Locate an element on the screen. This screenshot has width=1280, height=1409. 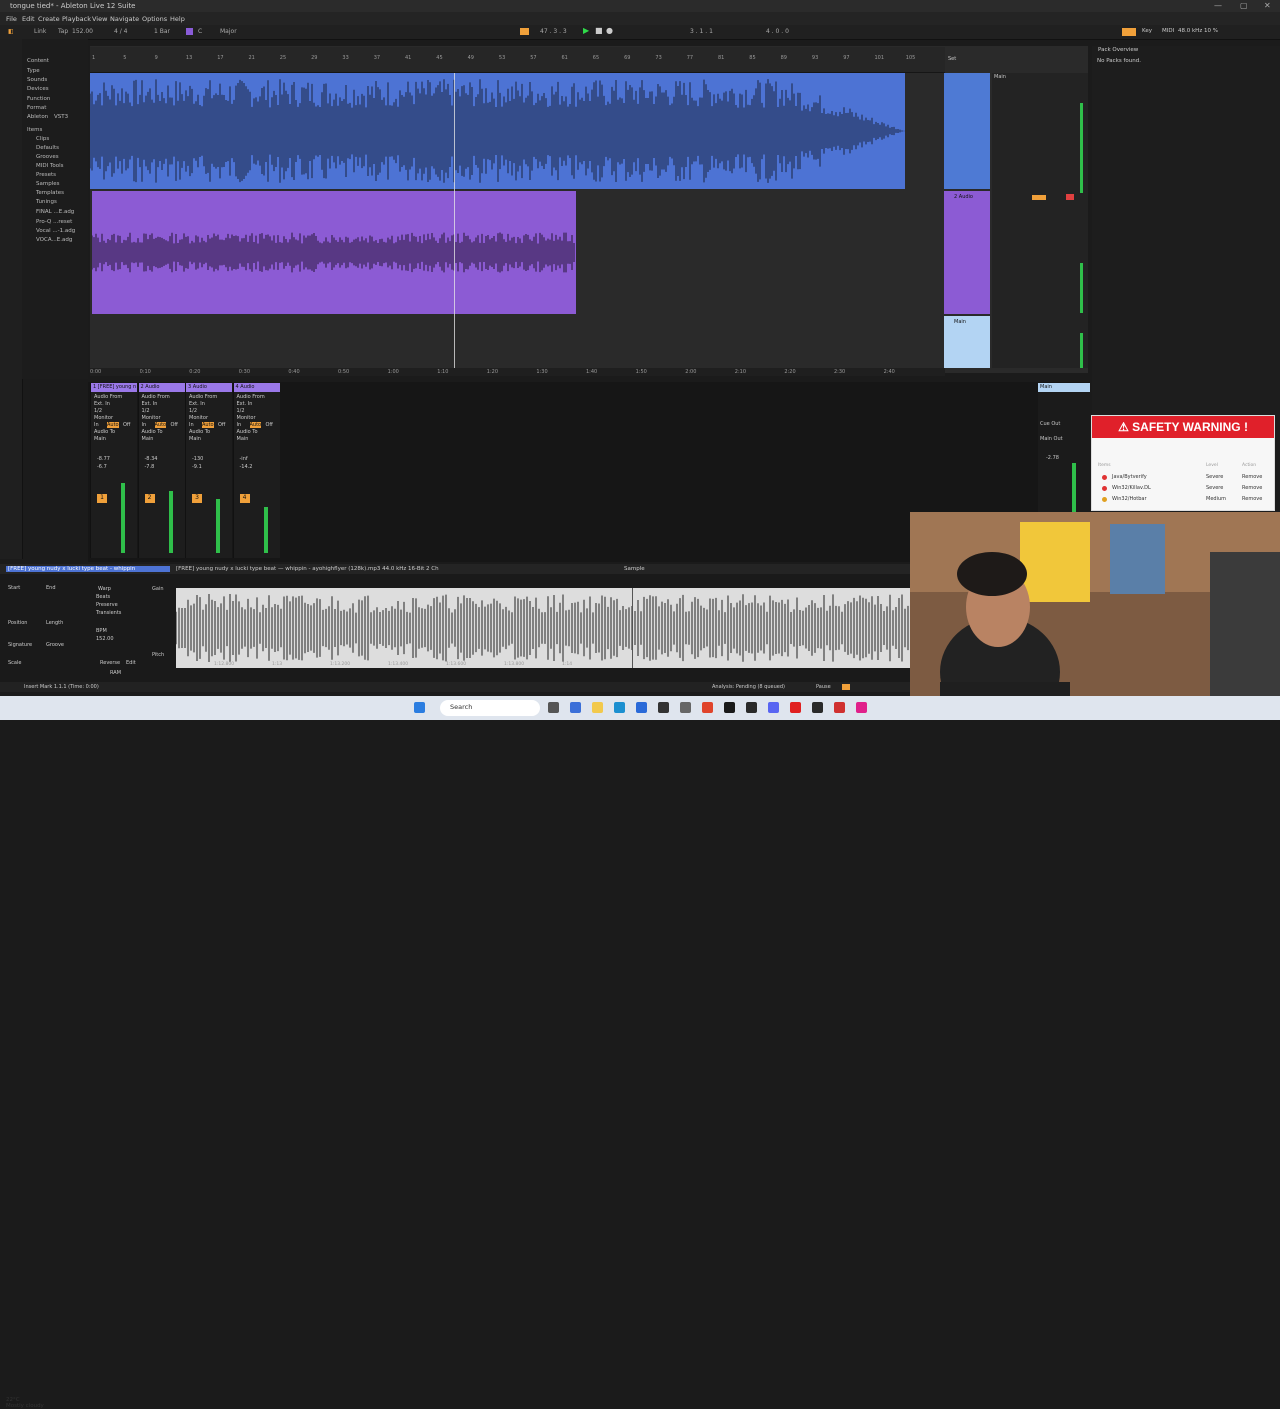
track-header-main: Main is located at coordinates (967, 342).